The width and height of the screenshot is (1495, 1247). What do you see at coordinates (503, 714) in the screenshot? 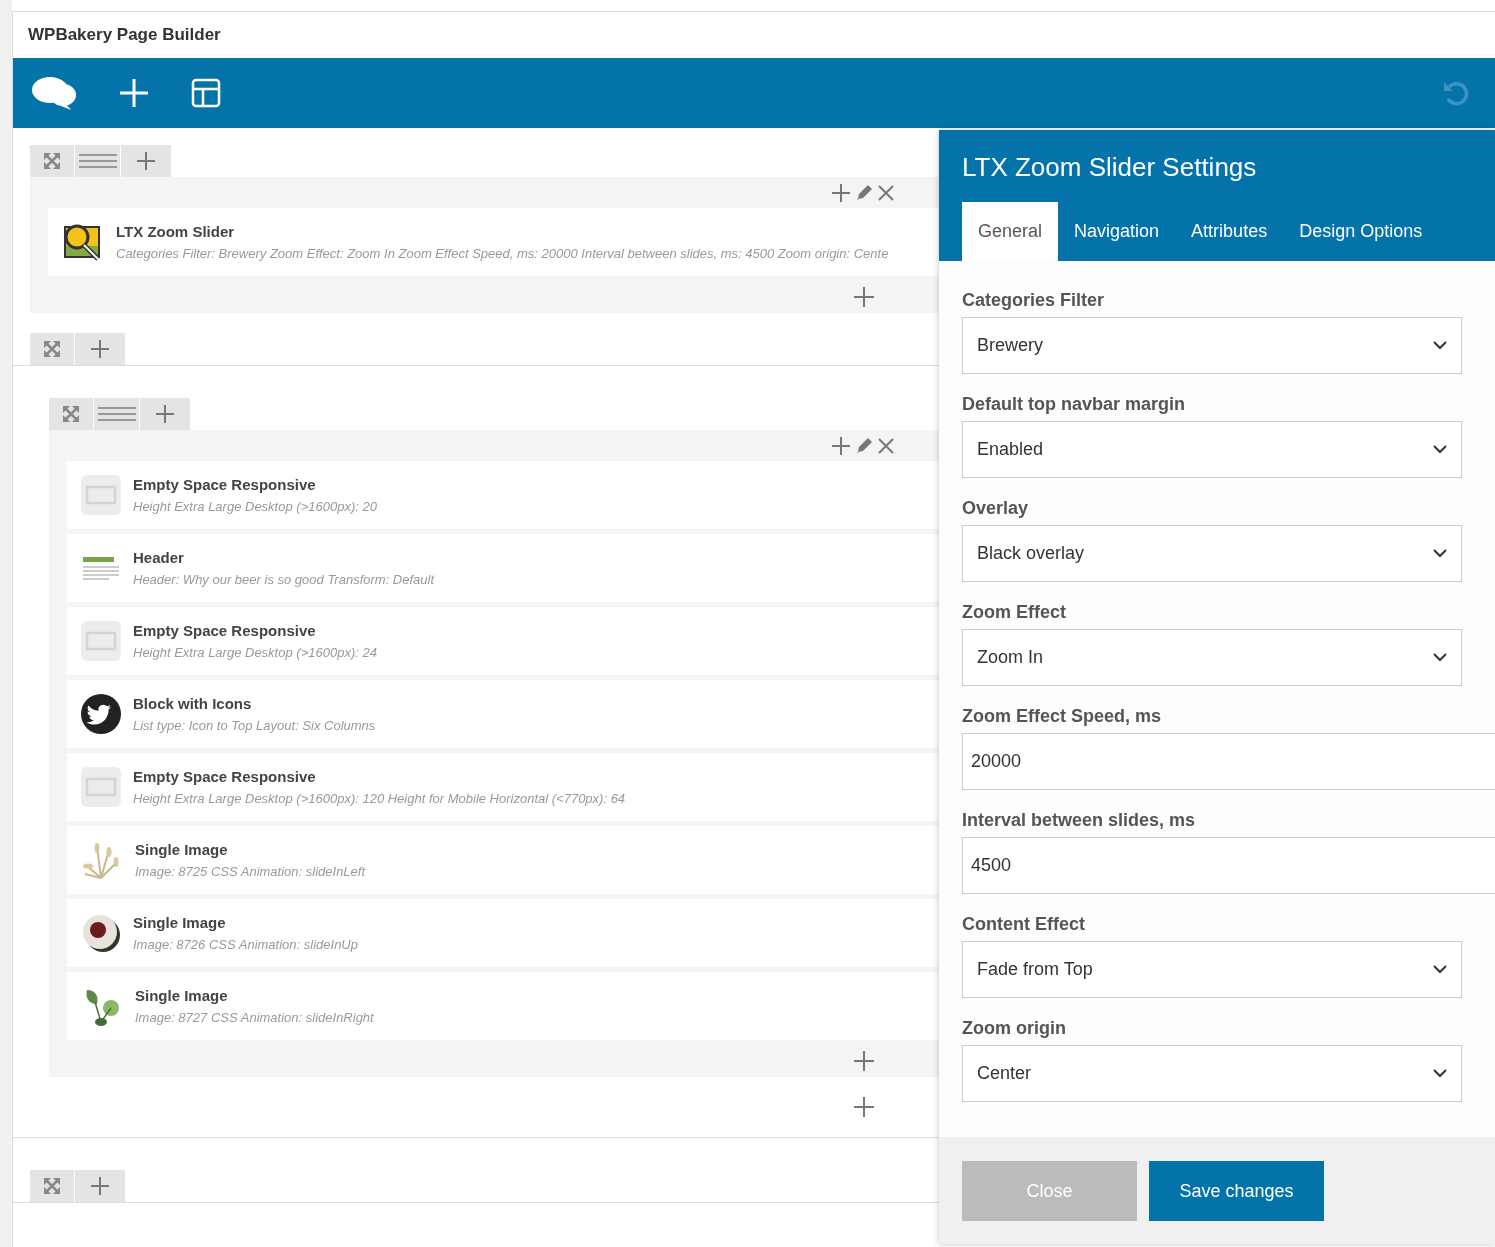
I see `element-card: Block with Icons List type: Icon to Top Layout: Six Columns` at bounding box center [503, 714].